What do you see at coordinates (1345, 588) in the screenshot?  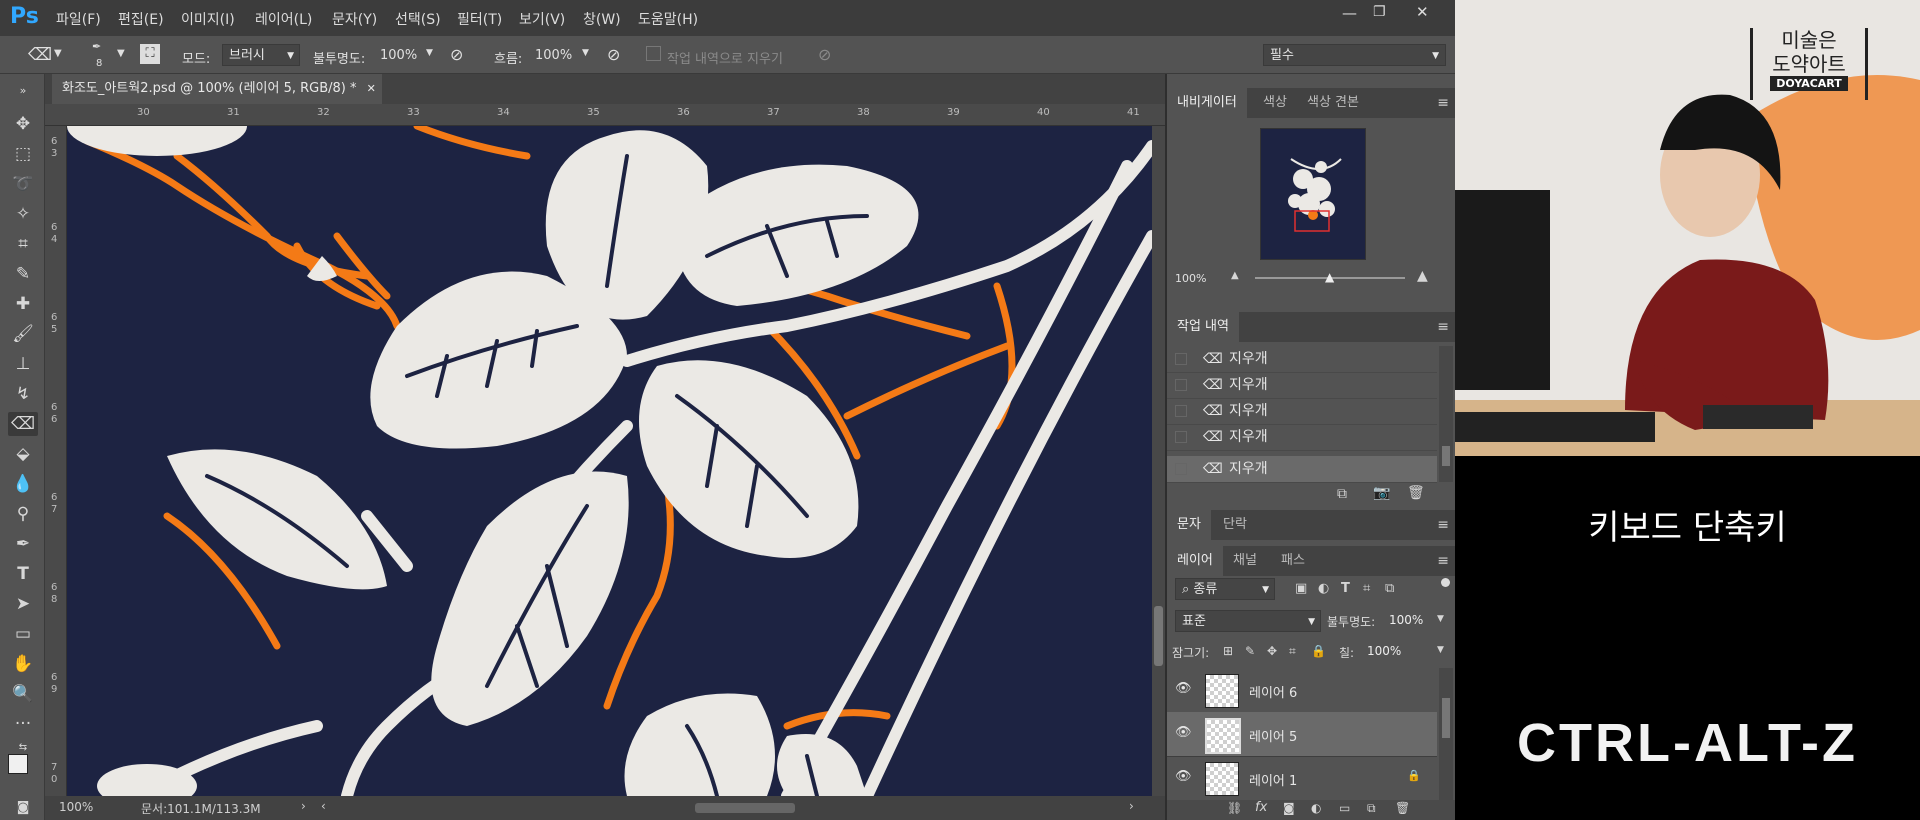 I see `type-filter-icon: T` at bounding box center [1345, 588].